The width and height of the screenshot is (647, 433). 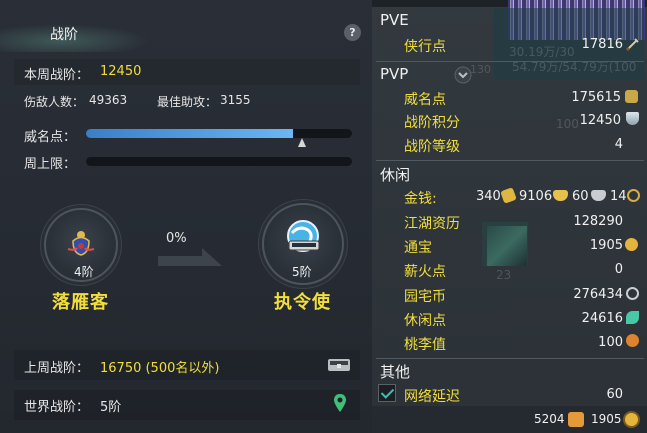 I want to click on next-rank-level: 5阶, so click(x=302, y=272).